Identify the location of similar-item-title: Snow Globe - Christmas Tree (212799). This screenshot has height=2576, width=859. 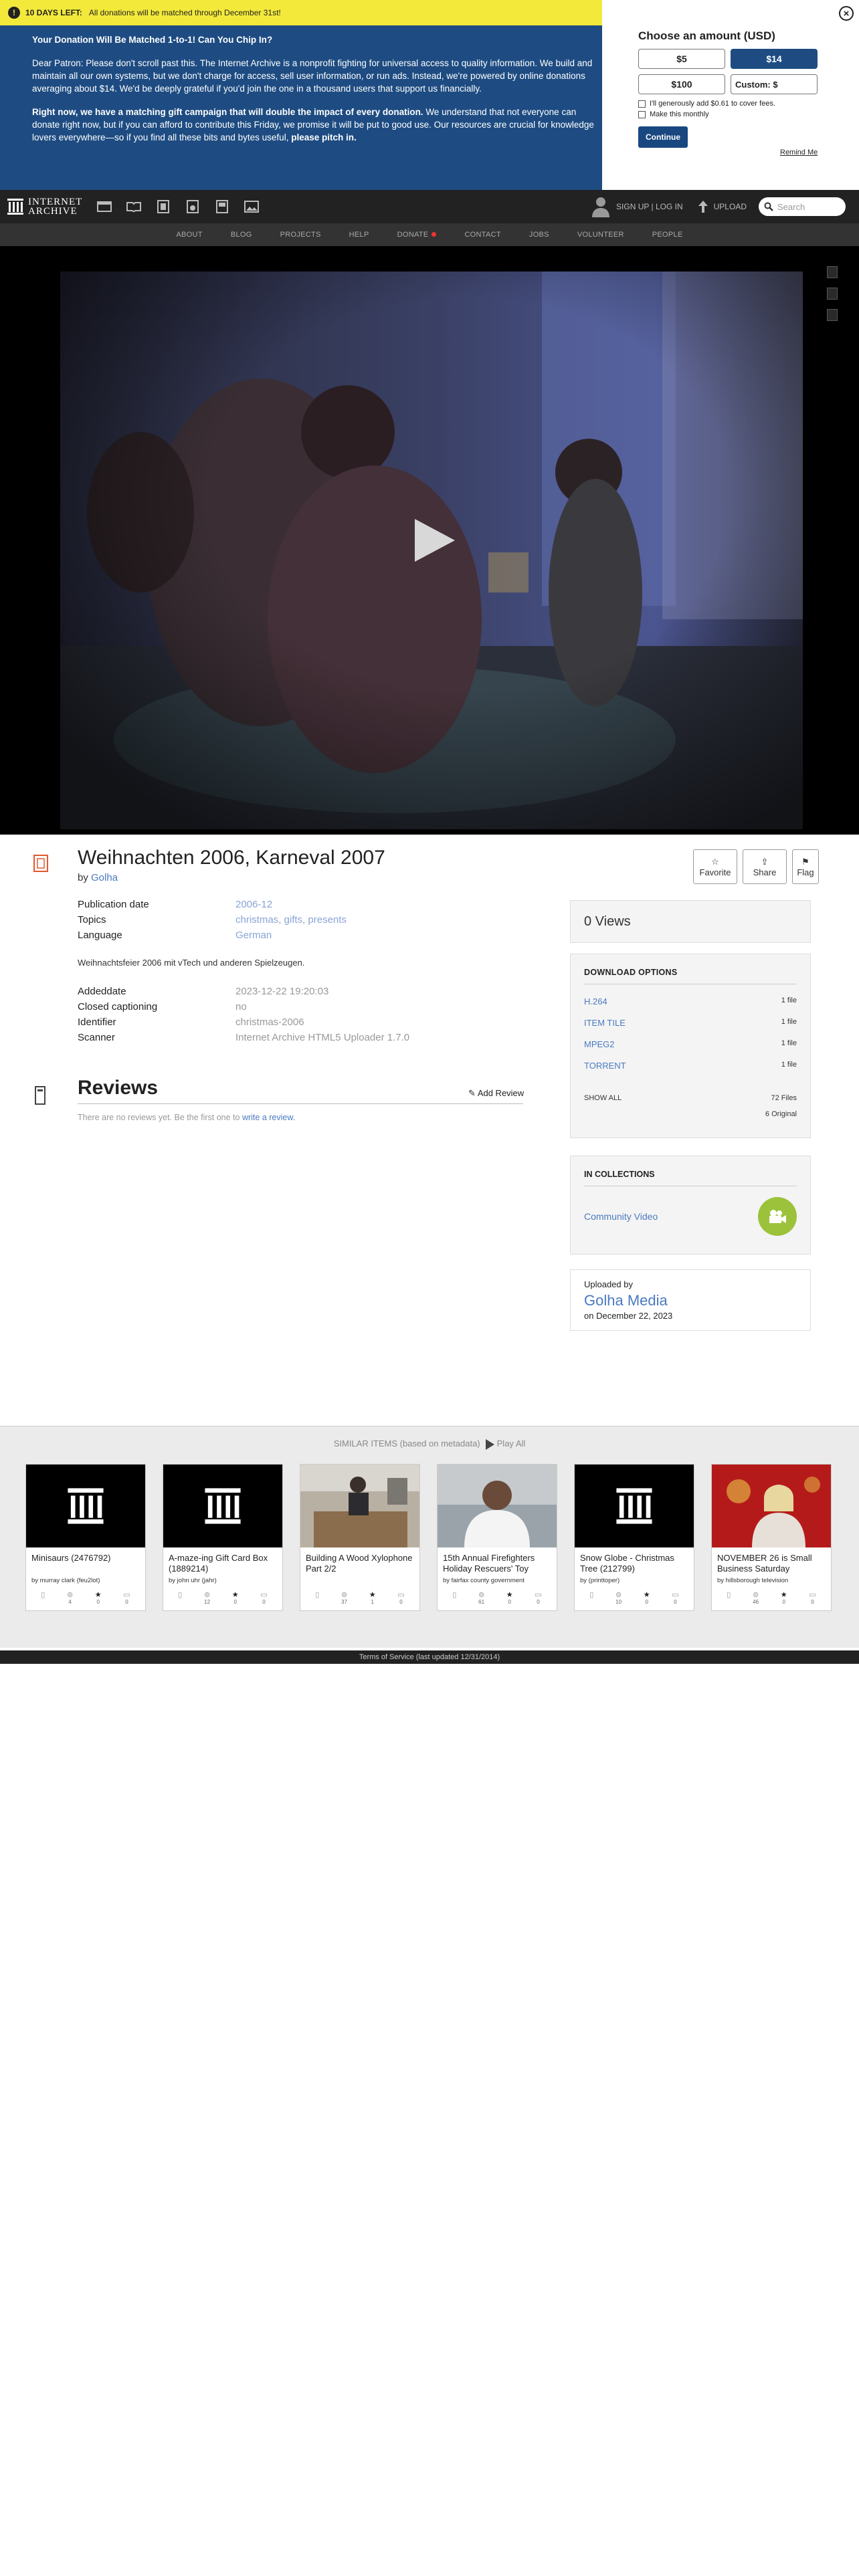
(634, 1561).